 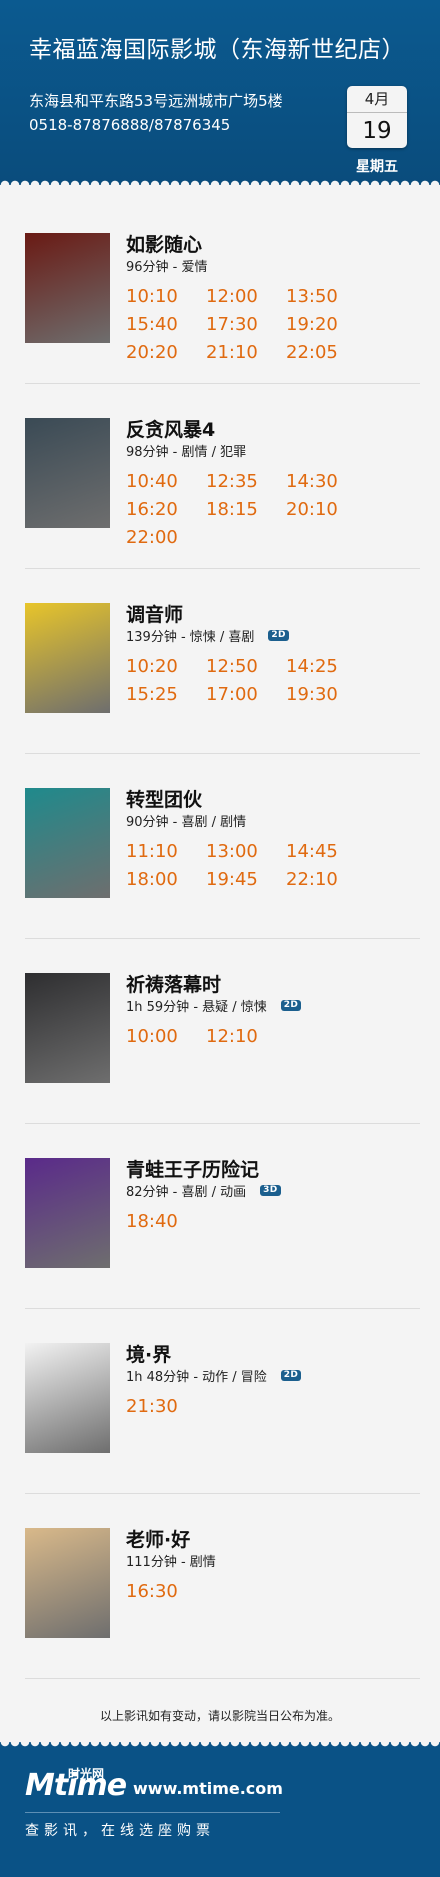 What do you see at coordinates (246, 482) in the screenshot?
I see `showtime: 12:35` at bounding box center [246, 482].